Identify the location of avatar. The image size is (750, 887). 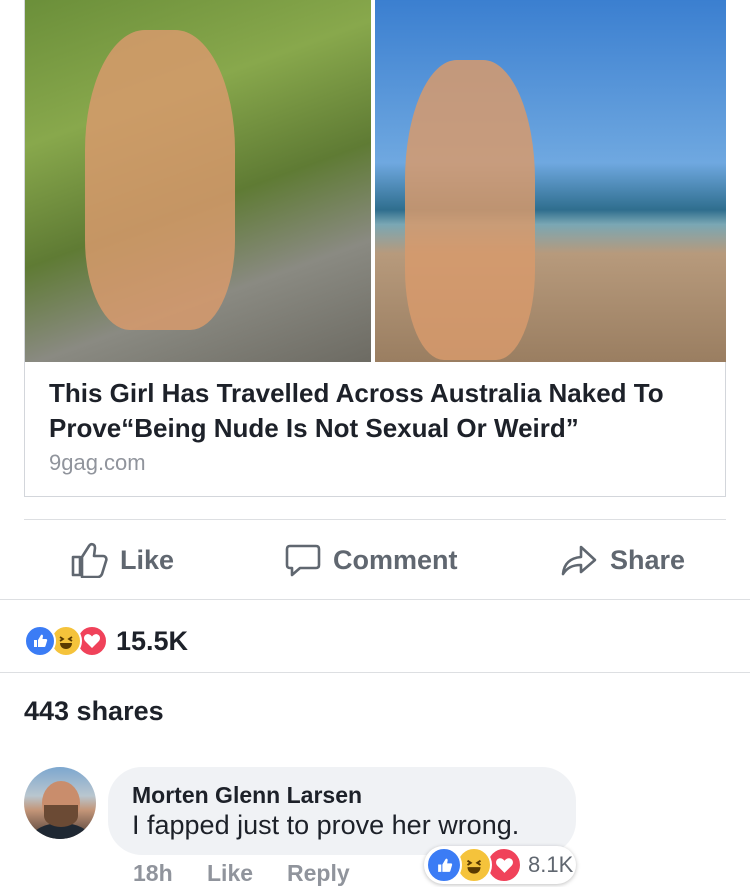
(60, 803).